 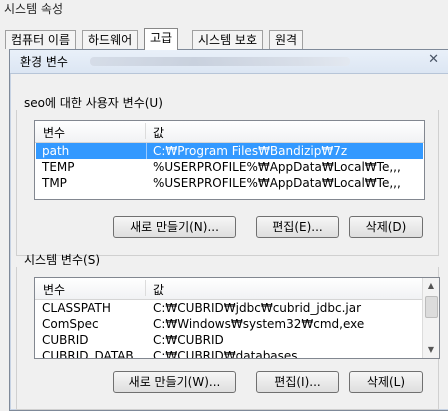 I want to click on window-title: 시스템 속성, so click(x=34, y=9).